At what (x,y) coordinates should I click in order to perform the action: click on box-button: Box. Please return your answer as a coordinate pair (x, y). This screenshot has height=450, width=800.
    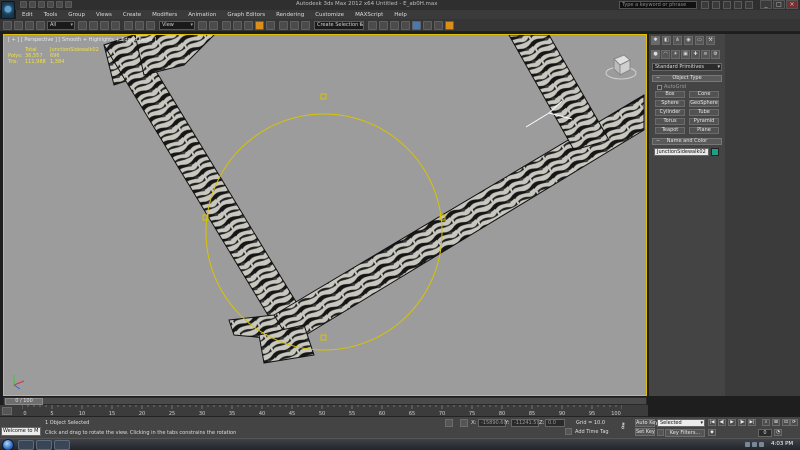
    Looking at the image, I should click on (670, 94).